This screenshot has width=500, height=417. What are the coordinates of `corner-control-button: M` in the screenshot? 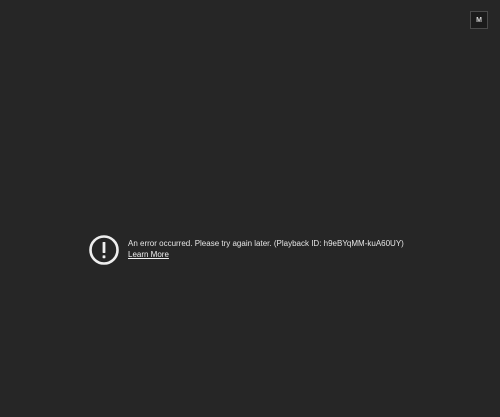 It's located at (479, 20).